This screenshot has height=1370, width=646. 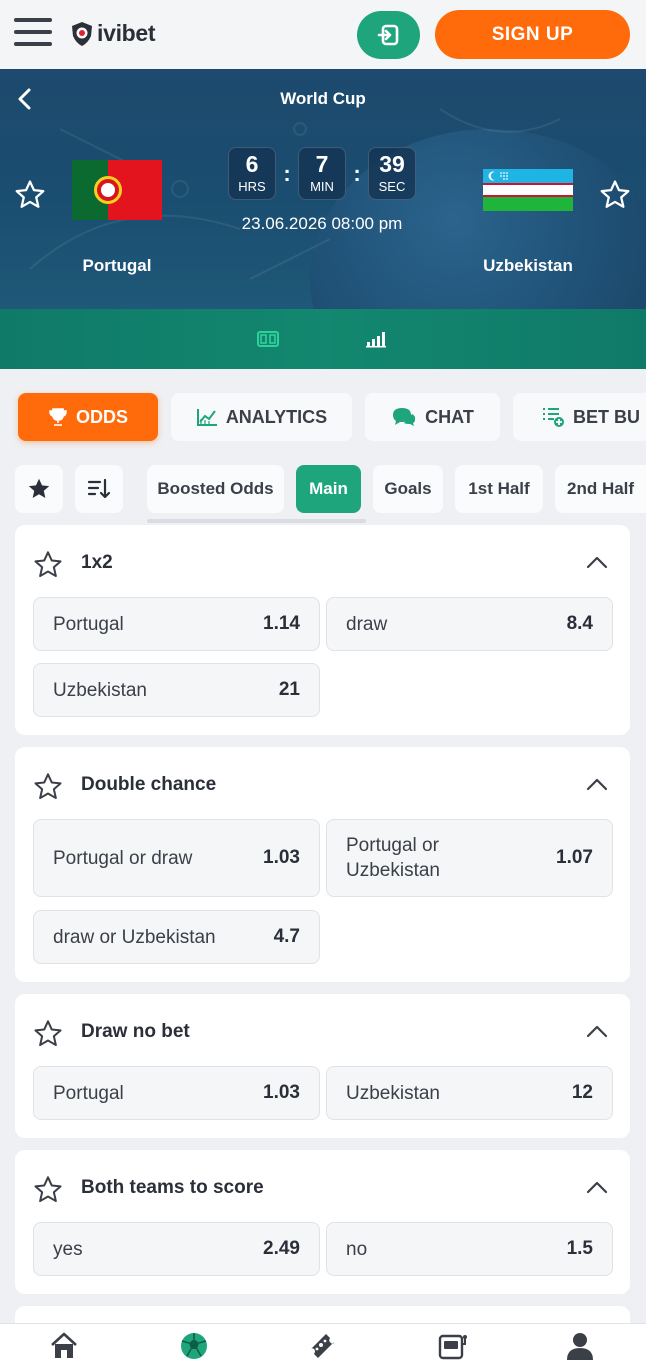 I want to click on market-both-teams-to-score: Both teams to score yes 2.49 no 1.5, so click(x=322, y=1222).